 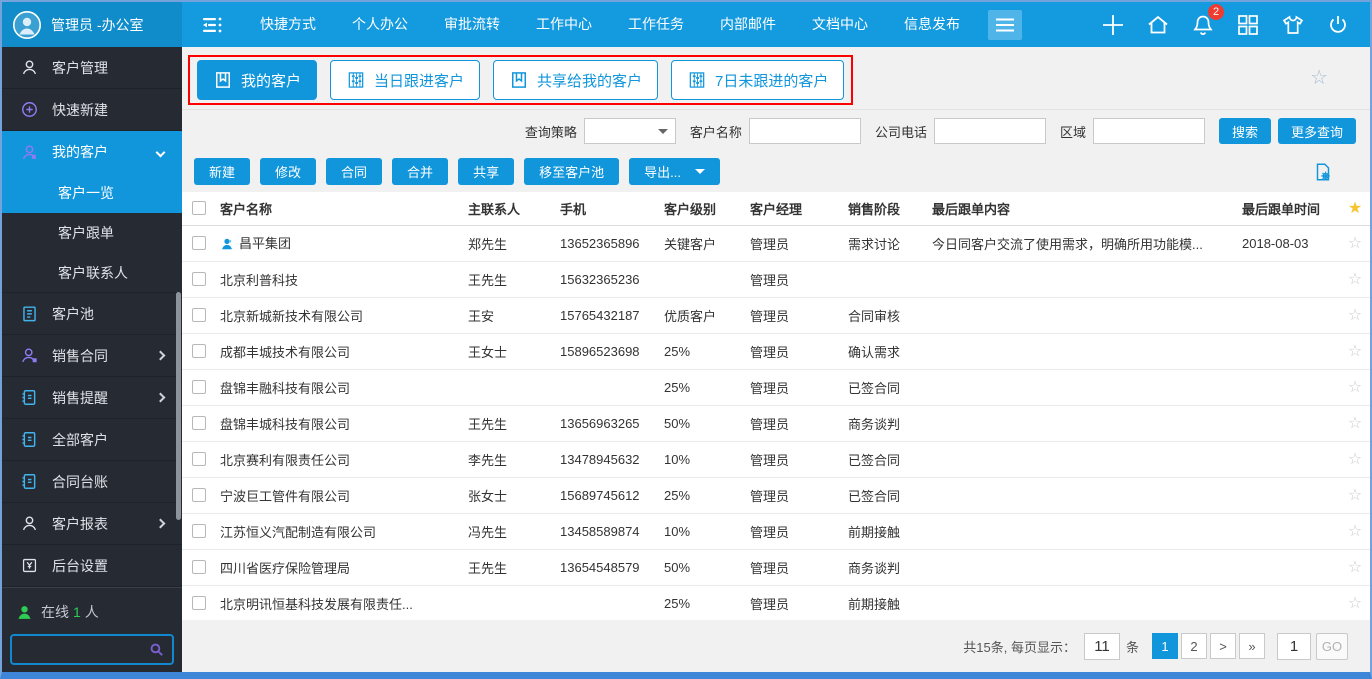 What do you see at coordinates (291, 316) in the screenshot?
I see `customer-name-link: 北京新城新技术有限公司` at bounding box center [291, 316].